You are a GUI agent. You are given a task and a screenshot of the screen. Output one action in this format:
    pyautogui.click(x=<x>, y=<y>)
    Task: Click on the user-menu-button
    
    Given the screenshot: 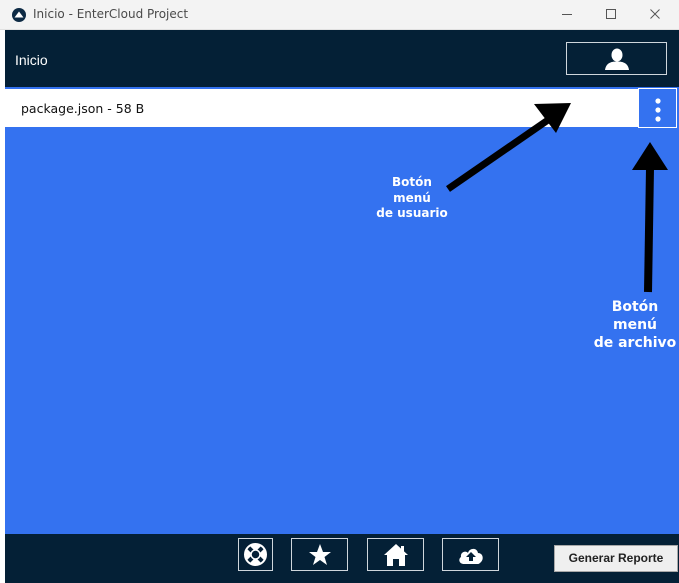 What is the action you would take?
    pyautogui.click(x=616, y=58)
    